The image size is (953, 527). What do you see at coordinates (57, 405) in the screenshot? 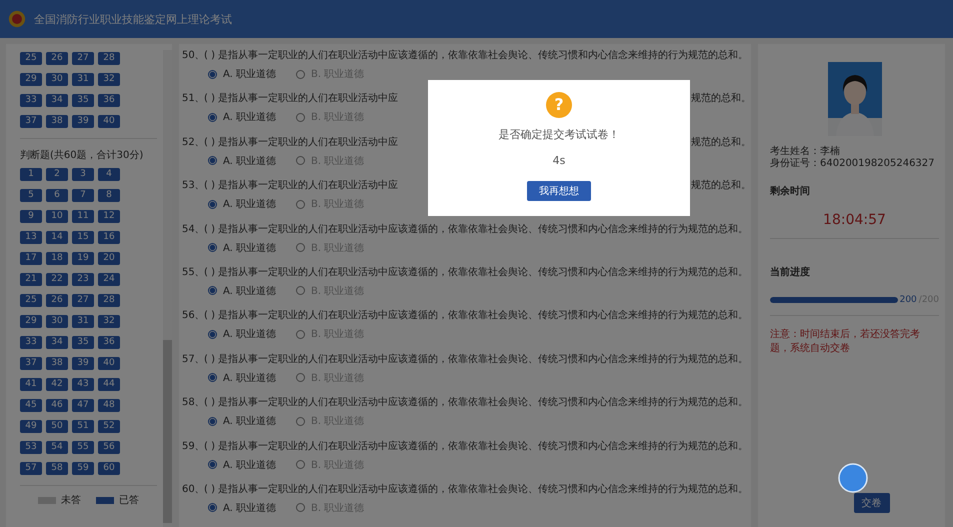
I see `question-number-button: 46` at bounding box center [57, 405].